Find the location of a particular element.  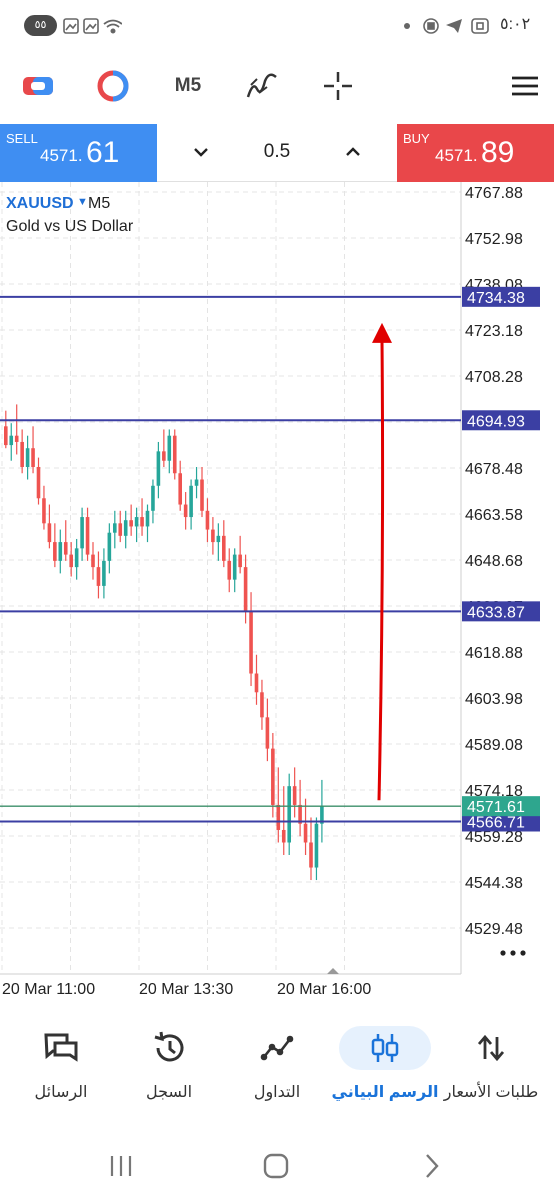

chart-symbol: XAUUSD is located at coordinates (40, 204).